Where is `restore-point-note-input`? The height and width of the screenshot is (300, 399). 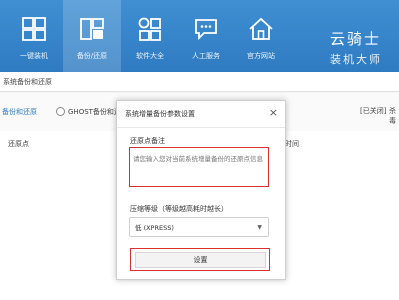 restore-point-note-input is located at coordinates (199, 167).